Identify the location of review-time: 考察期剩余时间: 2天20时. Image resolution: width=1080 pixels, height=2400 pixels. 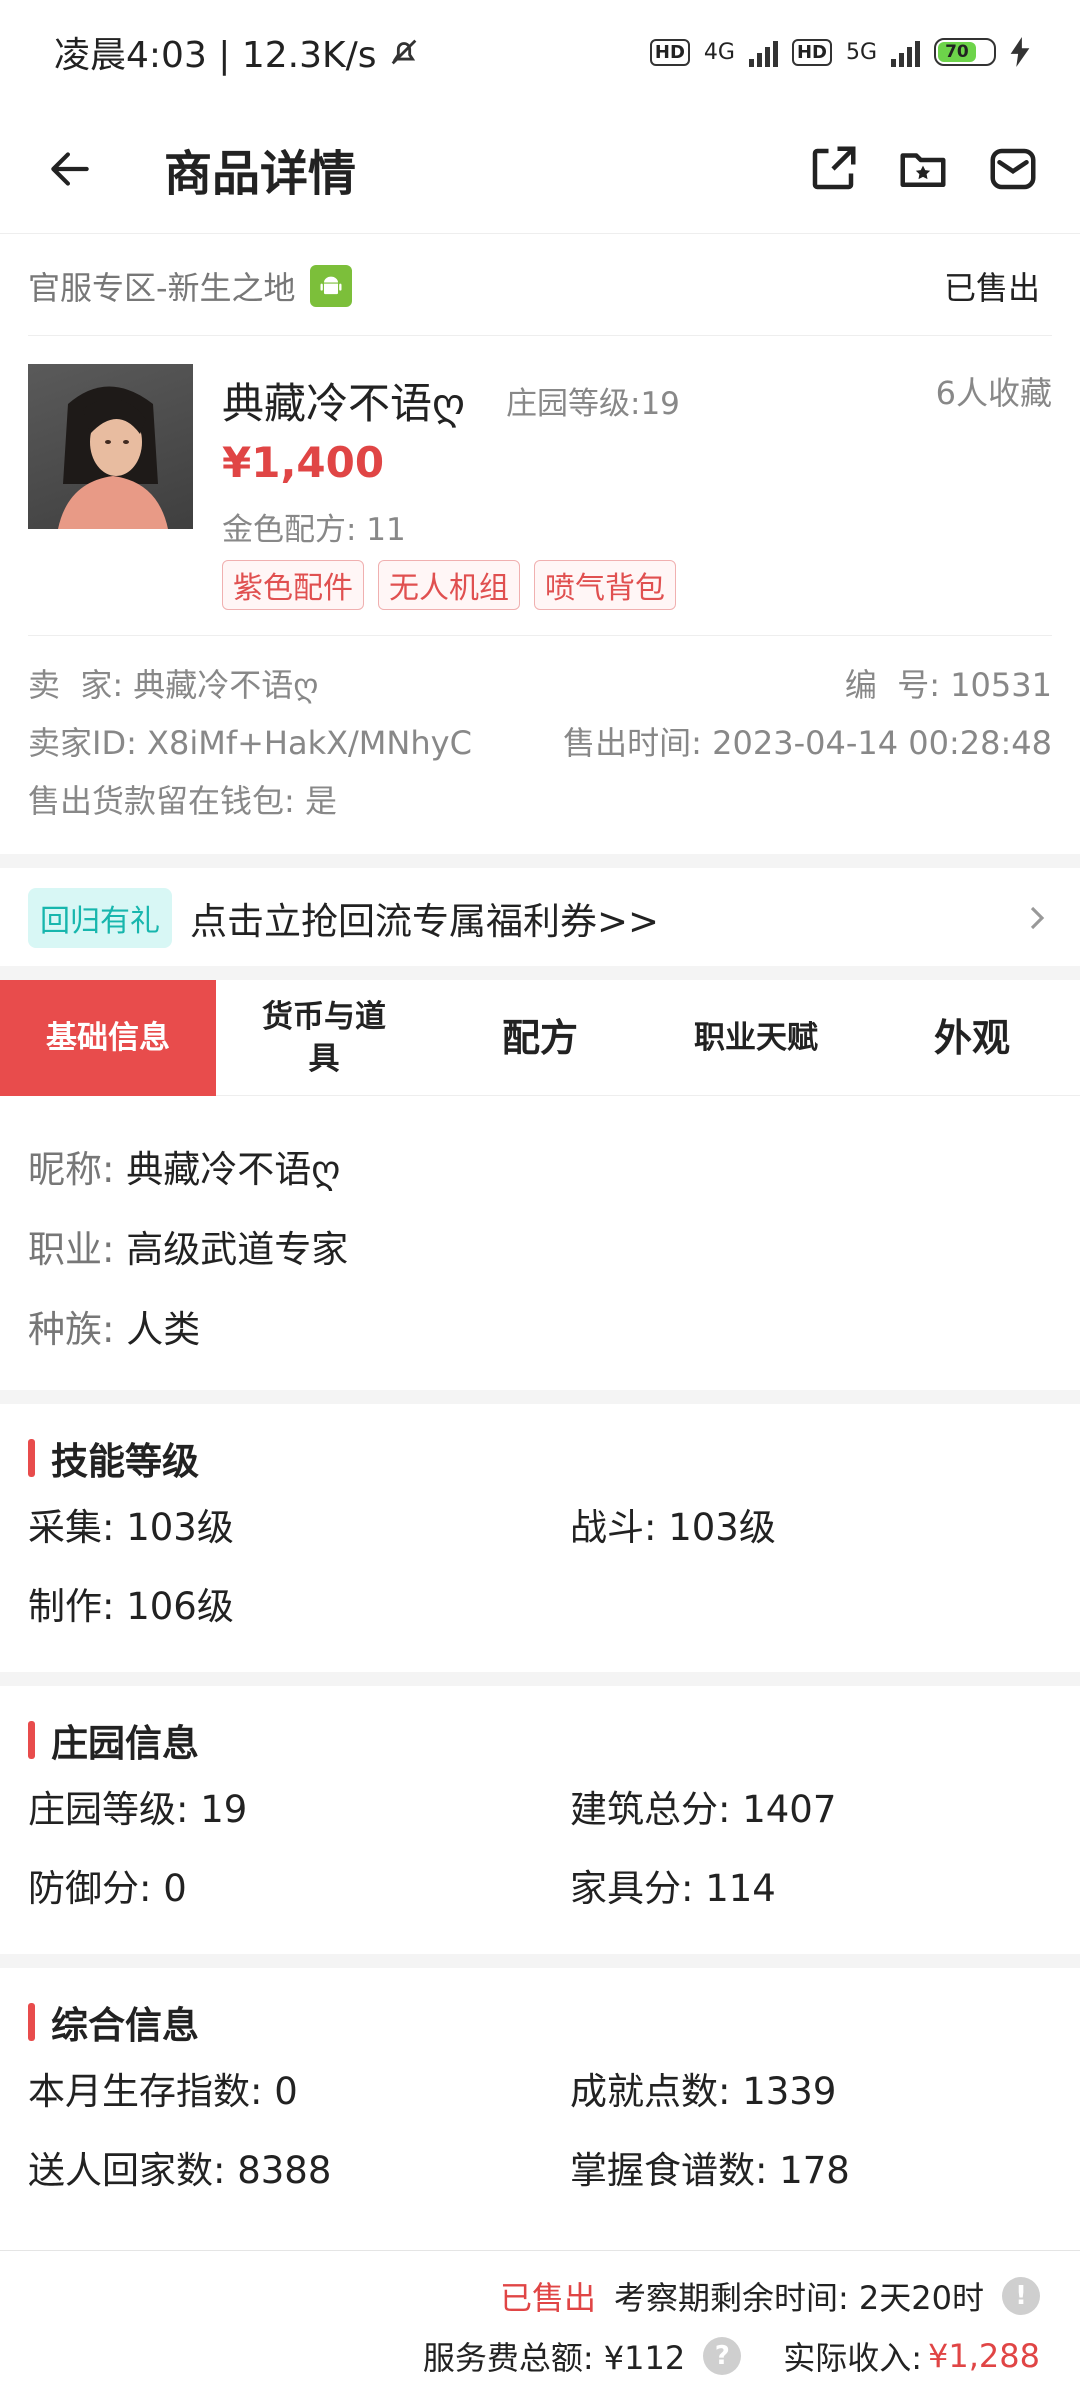
(798, 2298).